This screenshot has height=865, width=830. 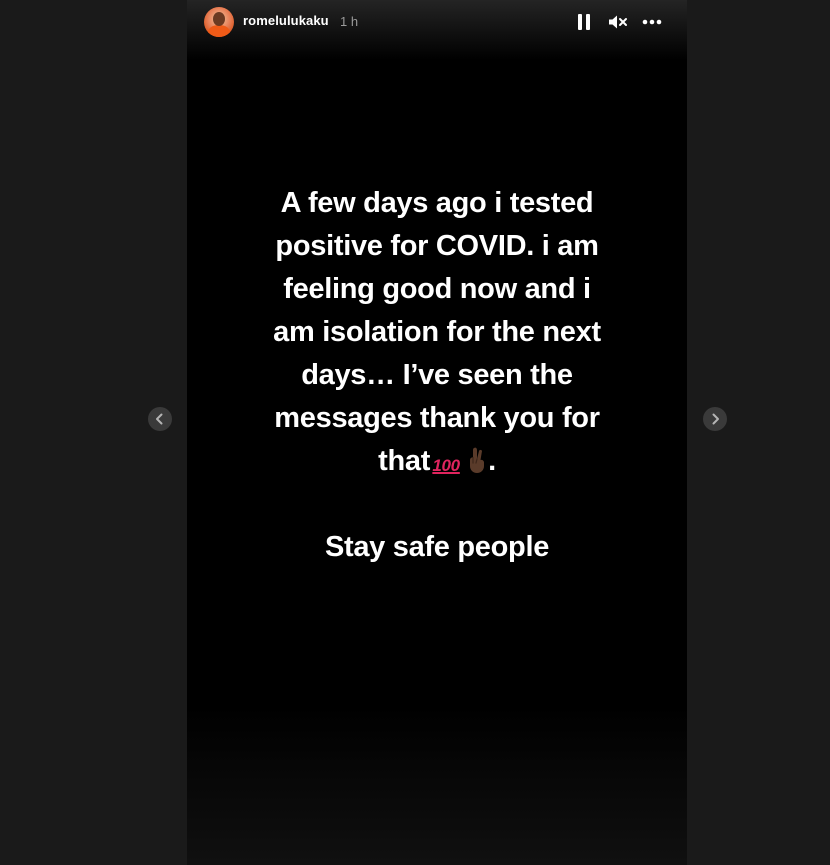 I want to click on avatar, so click(x=219, y=22).